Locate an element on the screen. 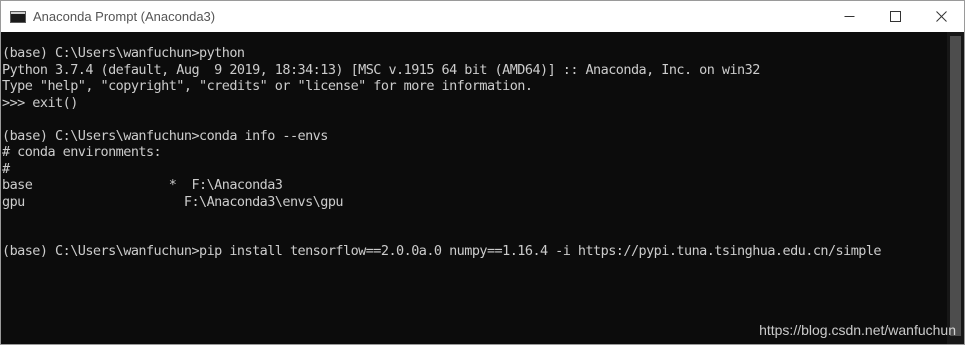 The width and height of the screenshot is (965, 345). vertical-scrollbar is located at coordinates (955, 188).